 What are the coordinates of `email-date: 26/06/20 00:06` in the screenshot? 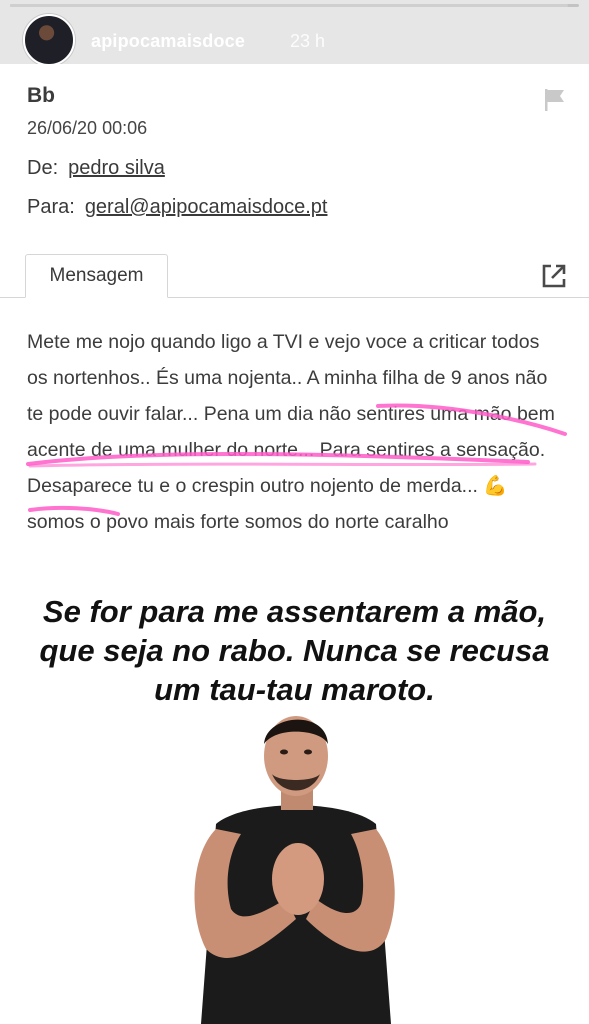 It's located at (87, 128).